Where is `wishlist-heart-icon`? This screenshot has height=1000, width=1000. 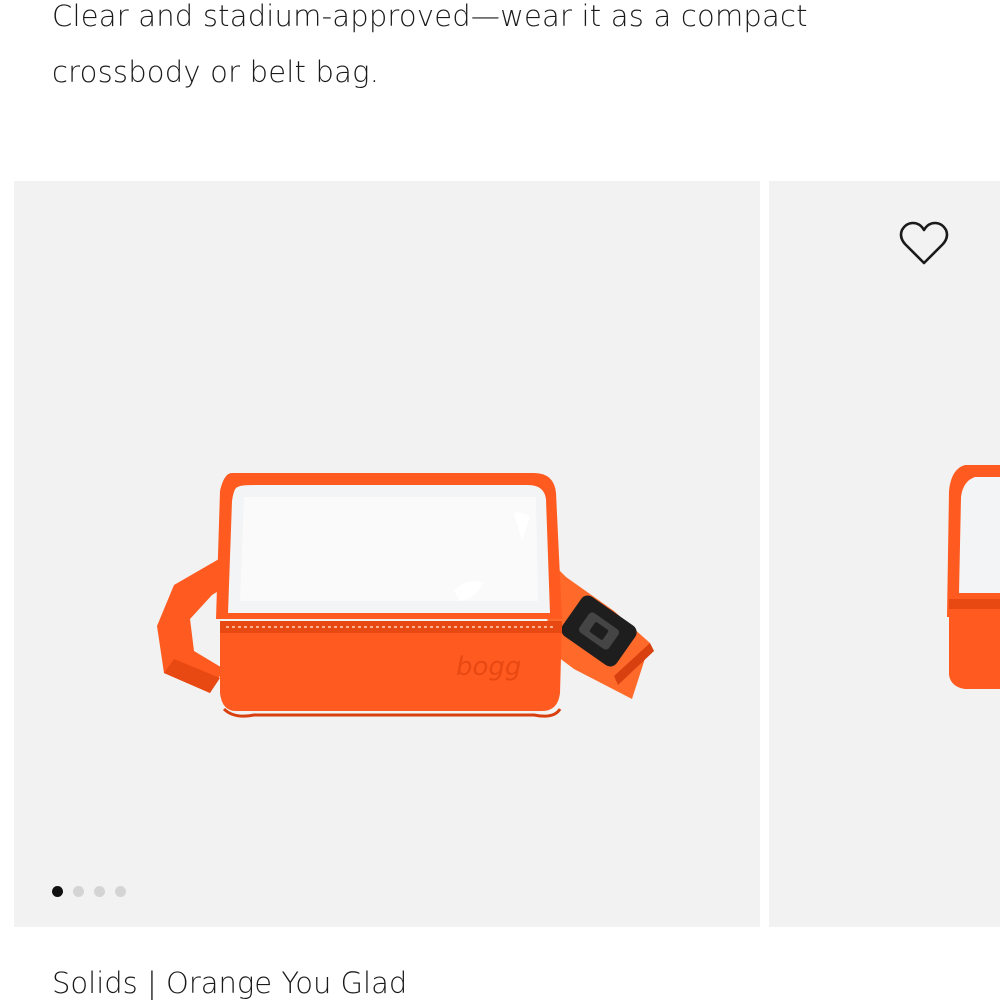
wishlist-heart-icon is located at coordinates (924, 244).